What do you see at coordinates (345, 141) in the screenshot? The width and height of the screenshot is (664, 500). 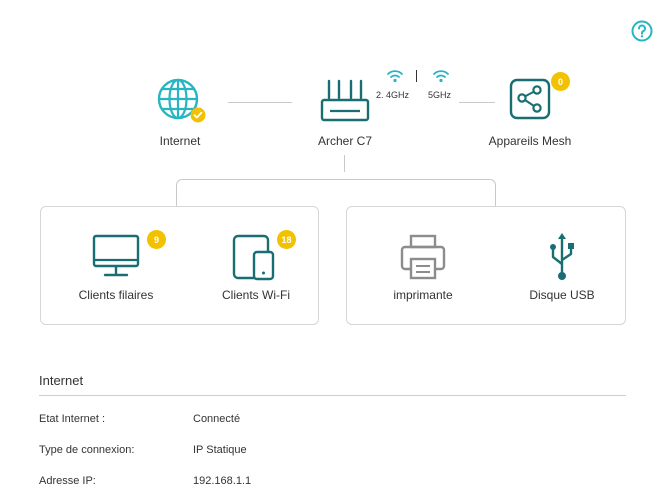 I see `router-label: Archer C7` at bounding box center [345, 141].